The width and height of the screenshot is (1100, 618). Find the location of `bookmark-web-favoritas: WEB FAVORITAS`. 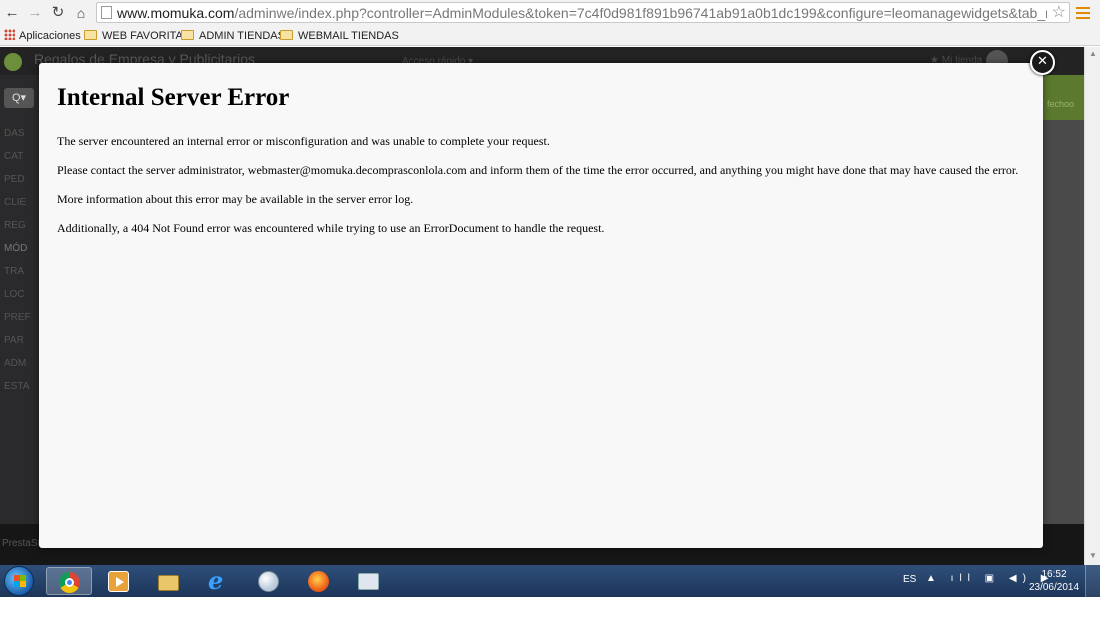

bookmark-web-favoritas: WEB FAVORITAS is located at coordinates (137, 36).